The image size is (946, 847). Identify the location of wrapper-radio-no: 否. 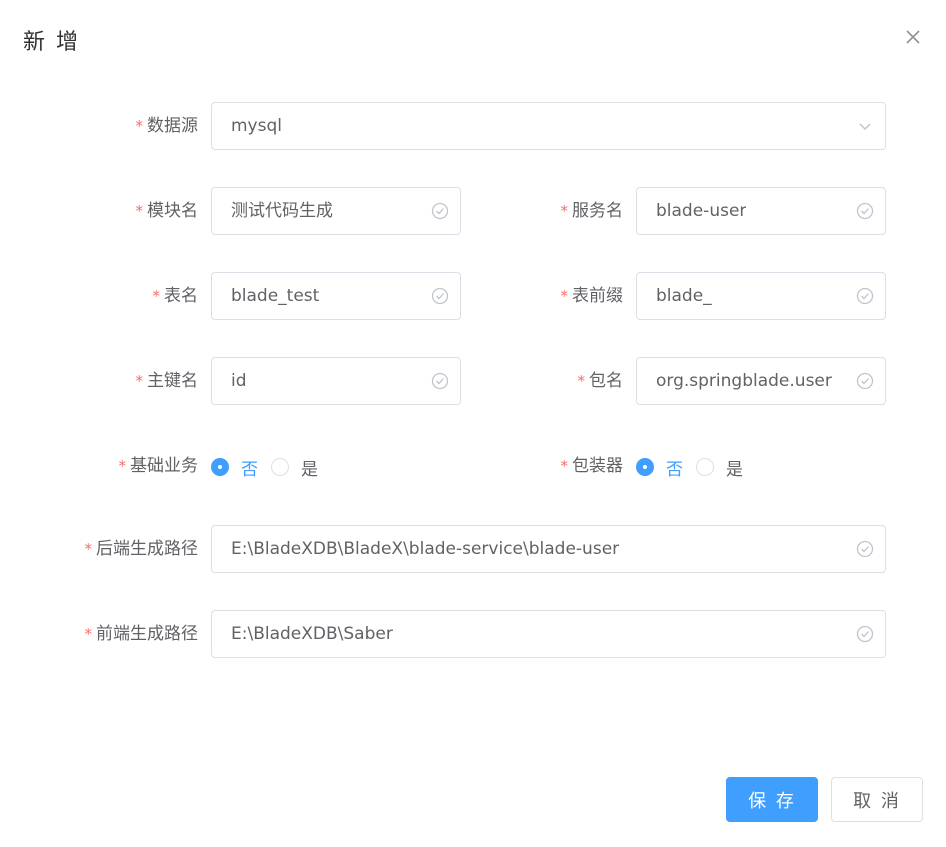
(659, 467).